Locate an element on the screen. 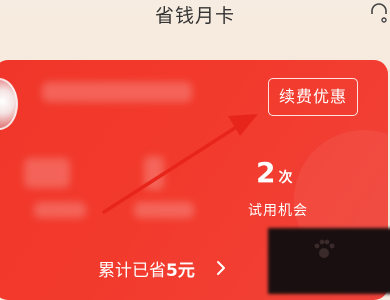 Image resolution: width=390 pixels, height=300 pixels. blurred-user-info is located at coordinates (117, 92).